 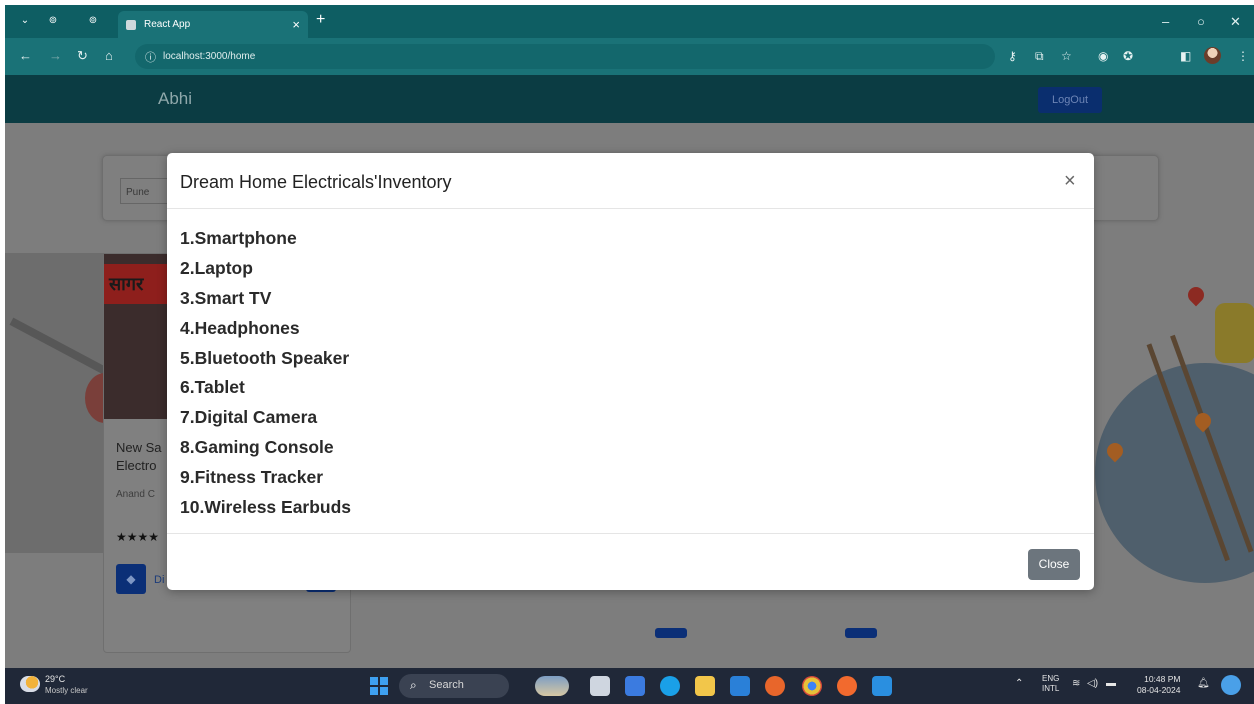 What do you see at coordinates (1012, 56) in the screenshot?
I see `password-key-icon: ⚷` at bounding box center [1012, 56].